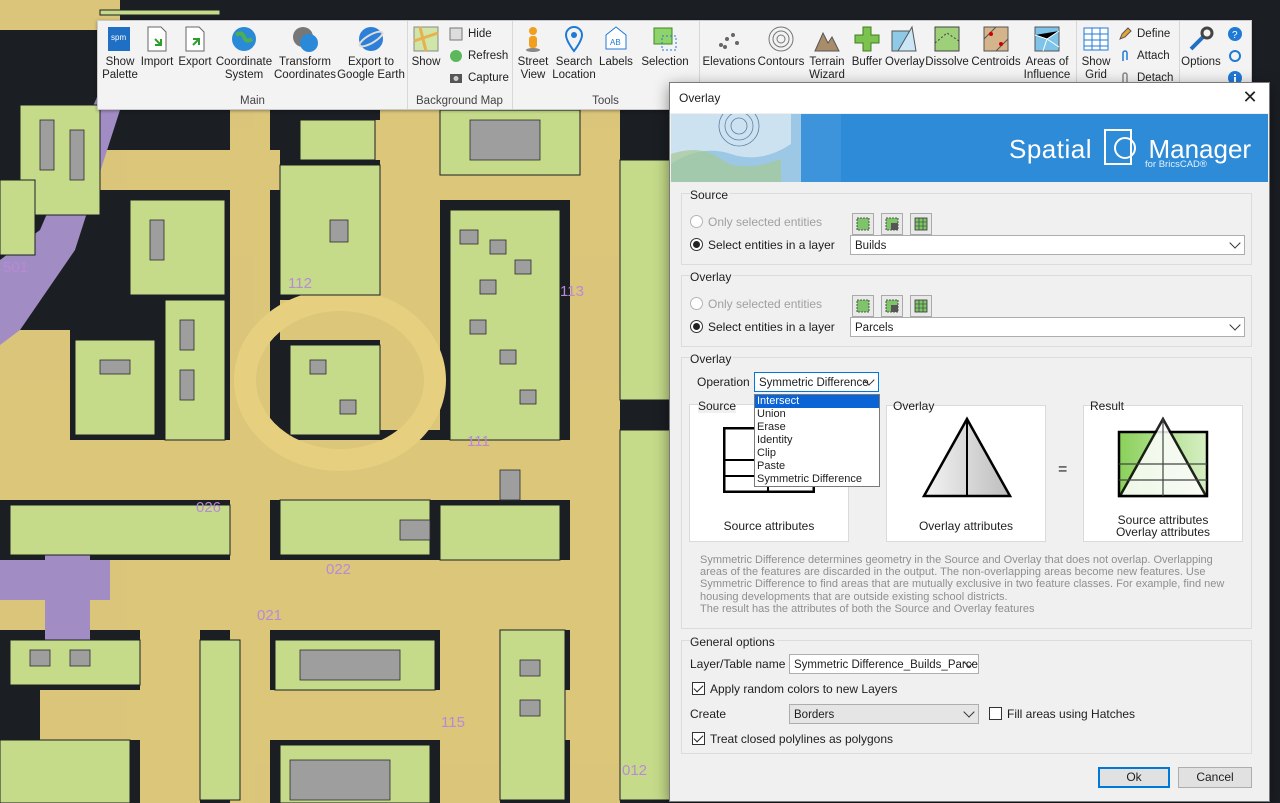 The width and height of the screenshot is (1280, 803). What do you see at coordinates (371, 53) in the screenshot?
I see `export-google-earth-button: Export to Google Earth` at bounding box center [371, 53].